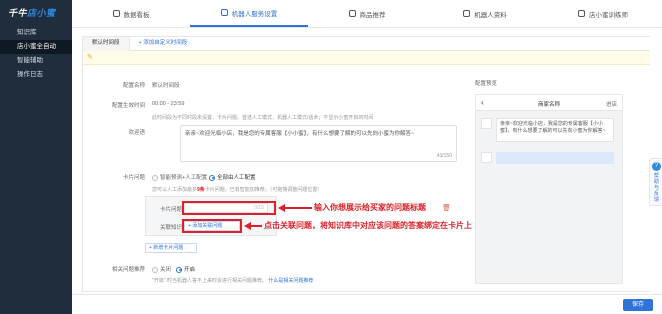  I want to click on sidebar-item-auto: 店小蜜全自动, so click(36, 47).